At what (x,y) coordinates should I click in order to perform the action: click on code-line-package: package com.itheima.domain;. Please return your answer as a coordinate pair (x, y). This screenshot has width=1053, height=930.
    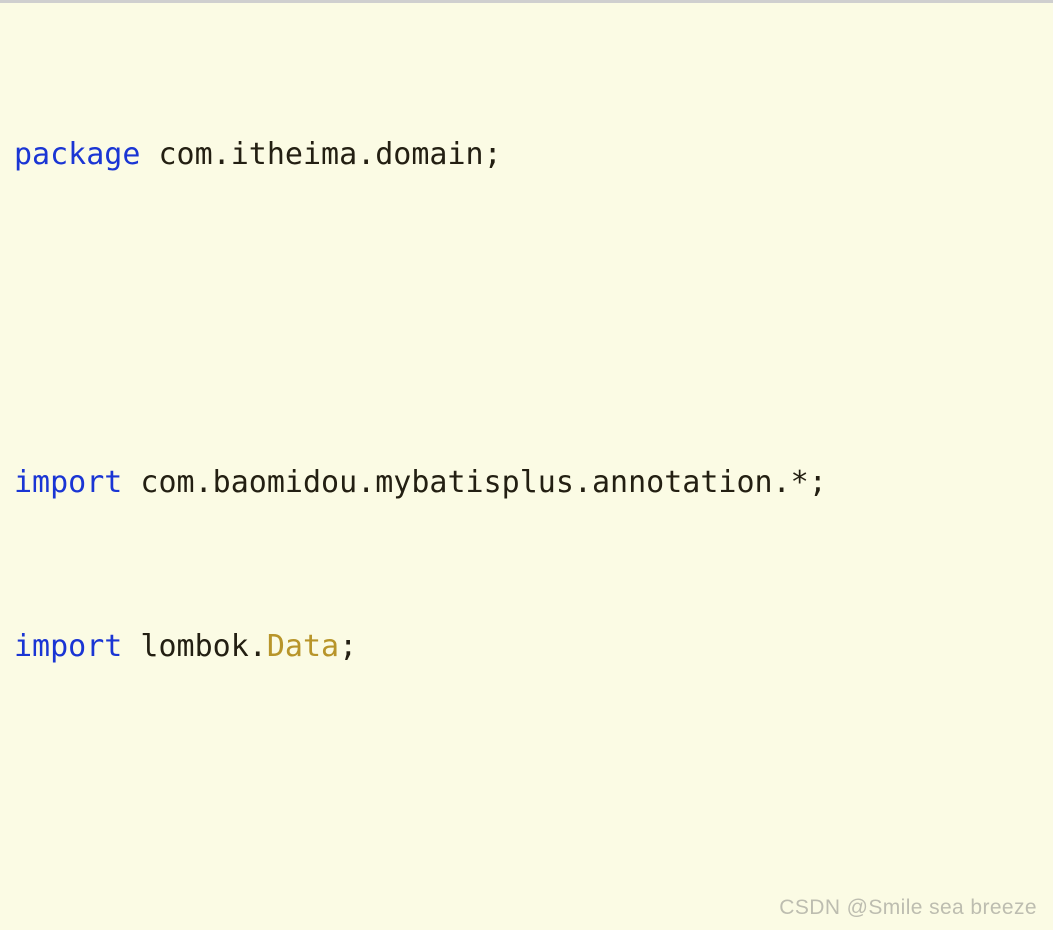
    Looking at the image, I should click on (533, 154).